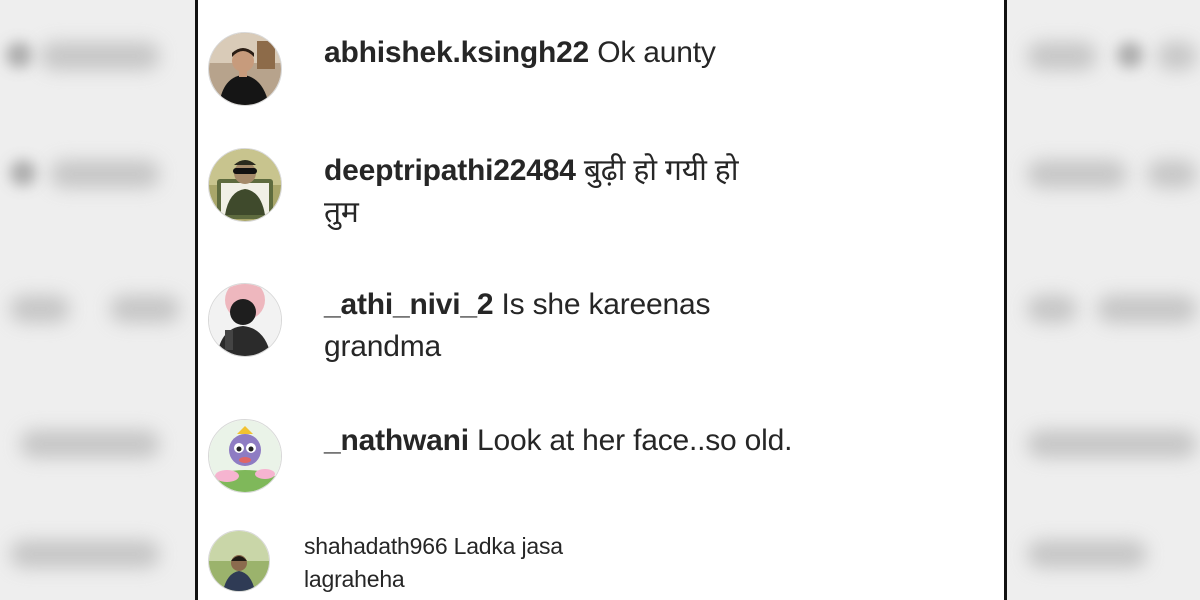 The height and width of the screenshot is (600, 1200). I want to click on avatar-man-black-shirt-icon, so click(245, 69).